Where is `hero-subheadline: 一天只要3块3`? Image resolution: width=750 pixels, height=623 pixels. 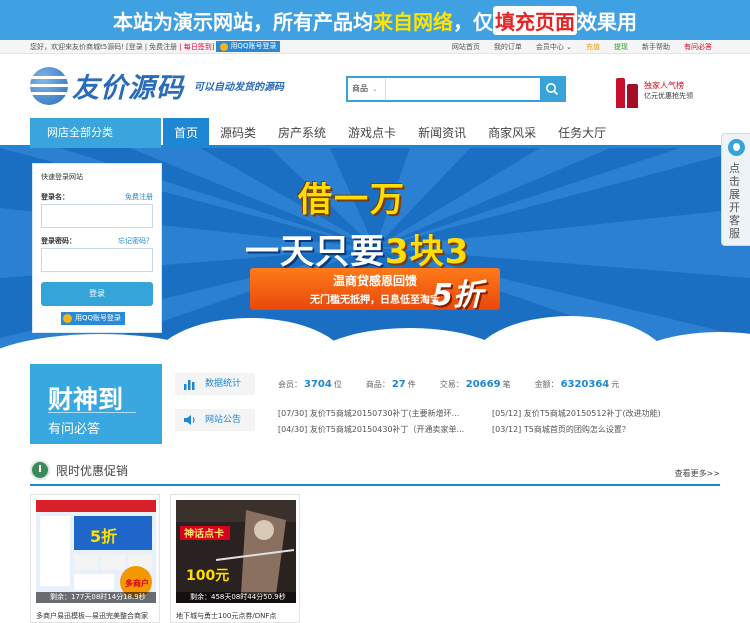
hero-subheadline: 一天只要3块3 is located at coordinates (357, 248).